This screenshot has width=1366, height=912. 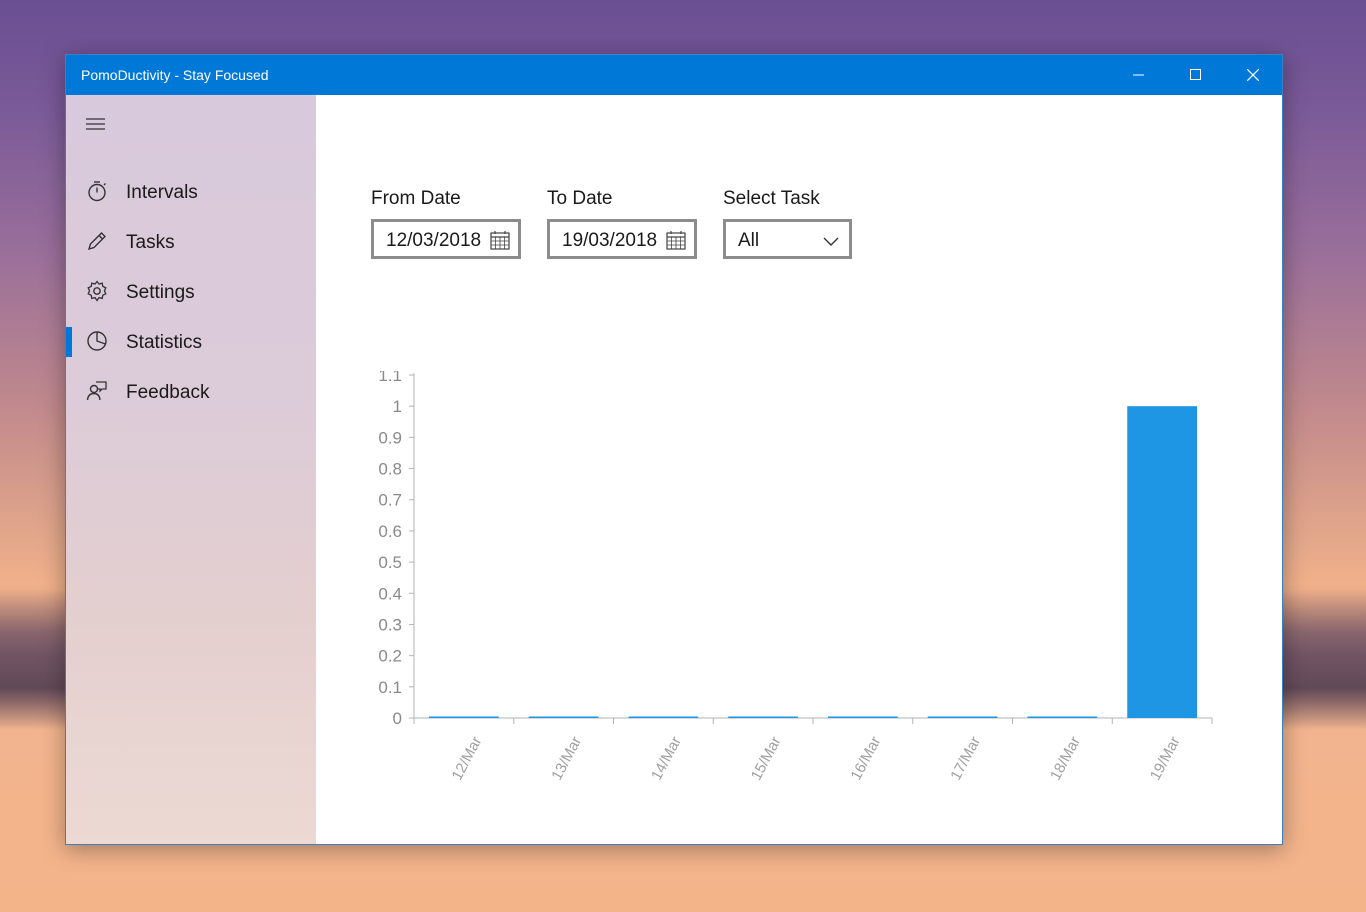 I want to click on hamburger-menu-button, so click(x=96, y=125).